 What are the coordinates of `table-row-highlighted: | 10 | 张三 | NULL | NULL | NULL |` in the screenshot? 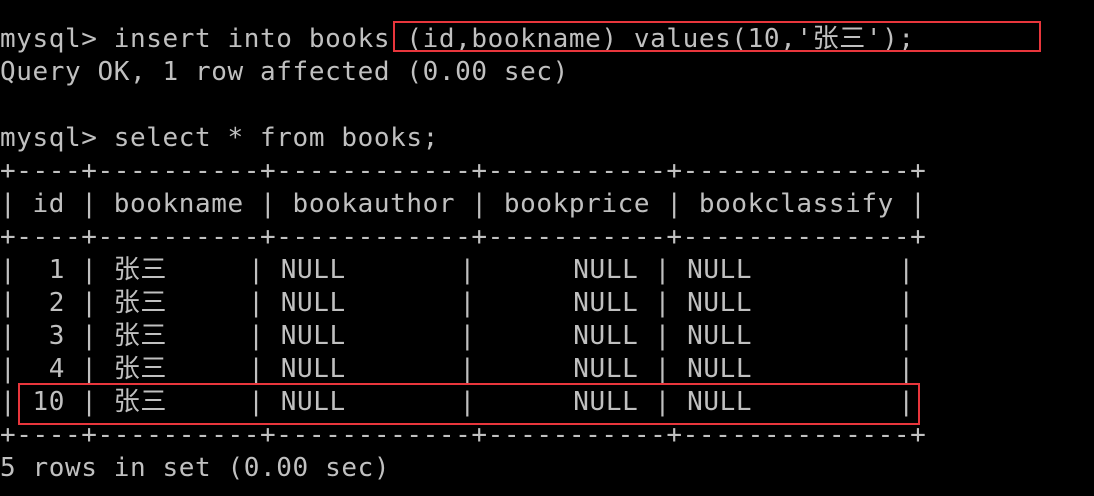 It's located at (457, 402).